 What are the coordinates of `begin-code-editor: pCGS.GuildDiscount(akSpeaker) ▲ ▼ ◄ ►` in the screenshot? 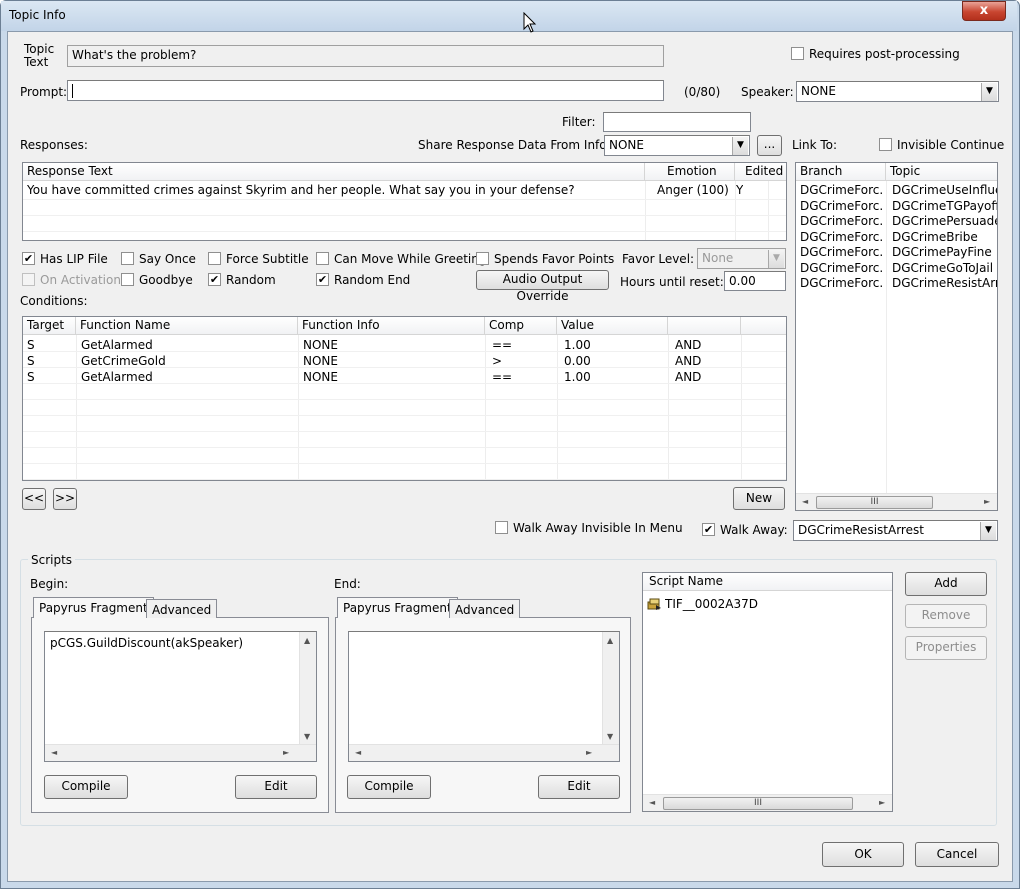 It's located at (180, 696).